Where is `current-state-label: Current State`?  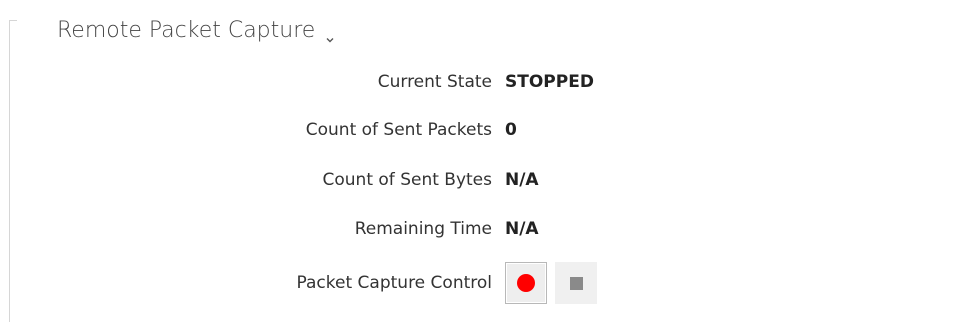
current-state-label: Current State is located at coordinates (434, 82).